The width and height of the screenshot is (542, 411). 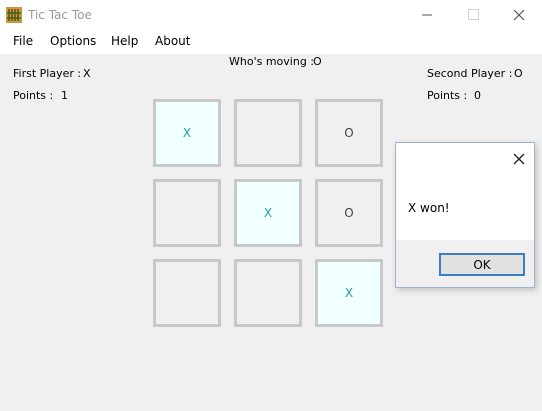 What do you see at coordinates (124, 41) in the screenshot?
I see `menu-help: Help` at bounding box center [124, 41].